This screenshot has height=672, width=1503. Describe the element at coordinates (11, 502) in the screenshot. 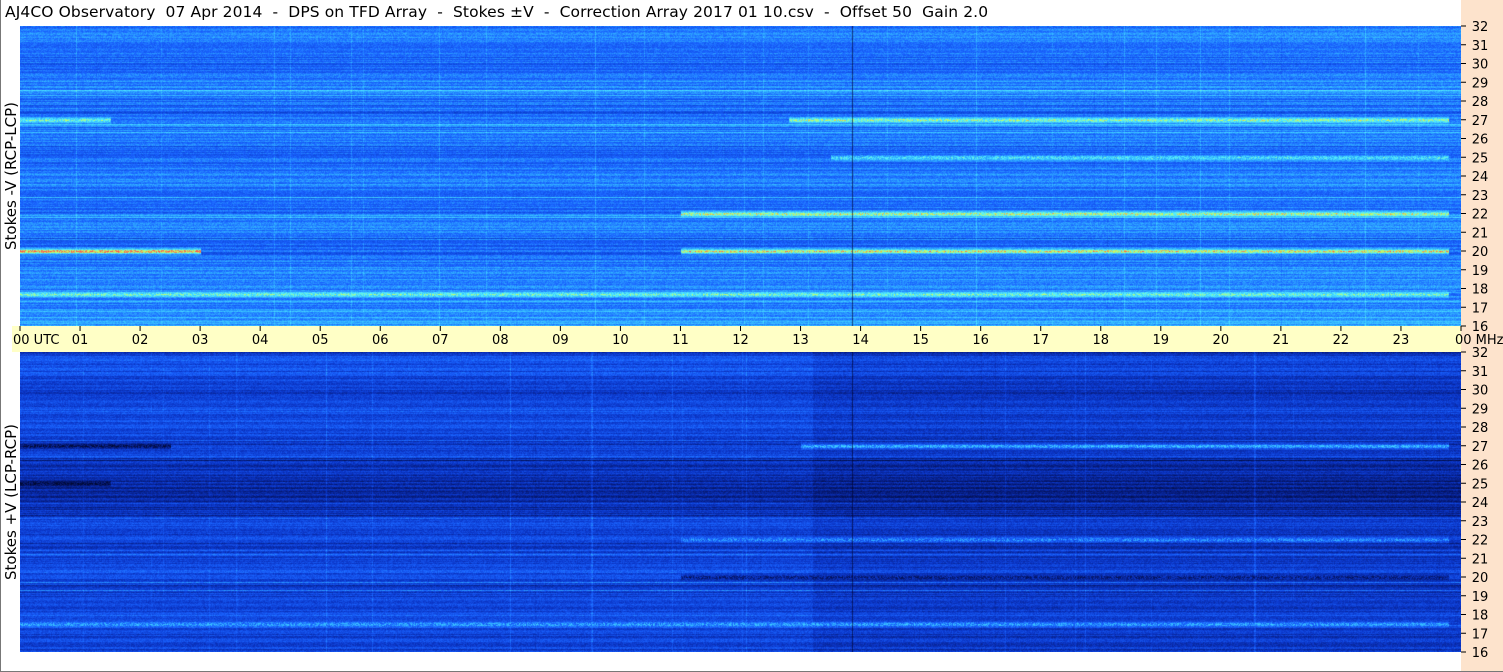

I see `bottom-panel-ylabel: Stokes +V (LCP-RCP)` at that location.